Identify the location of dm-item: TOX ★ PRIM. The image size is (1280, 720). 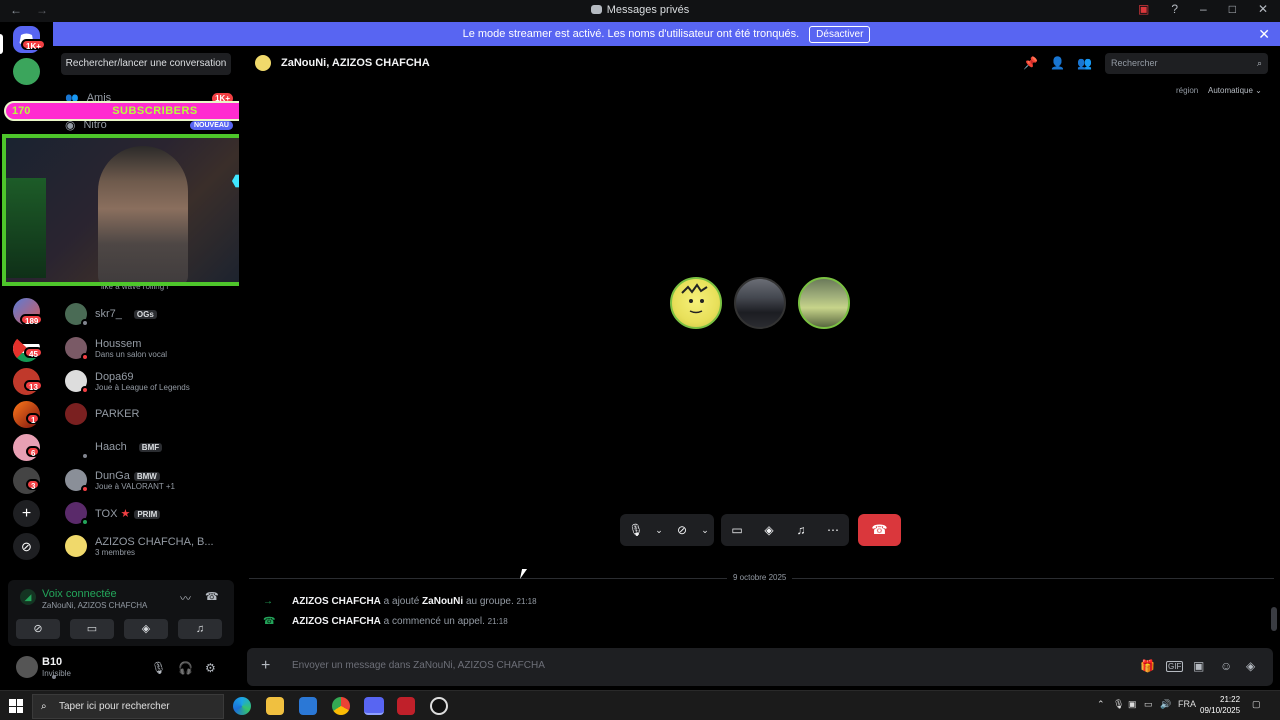
(149, 513).